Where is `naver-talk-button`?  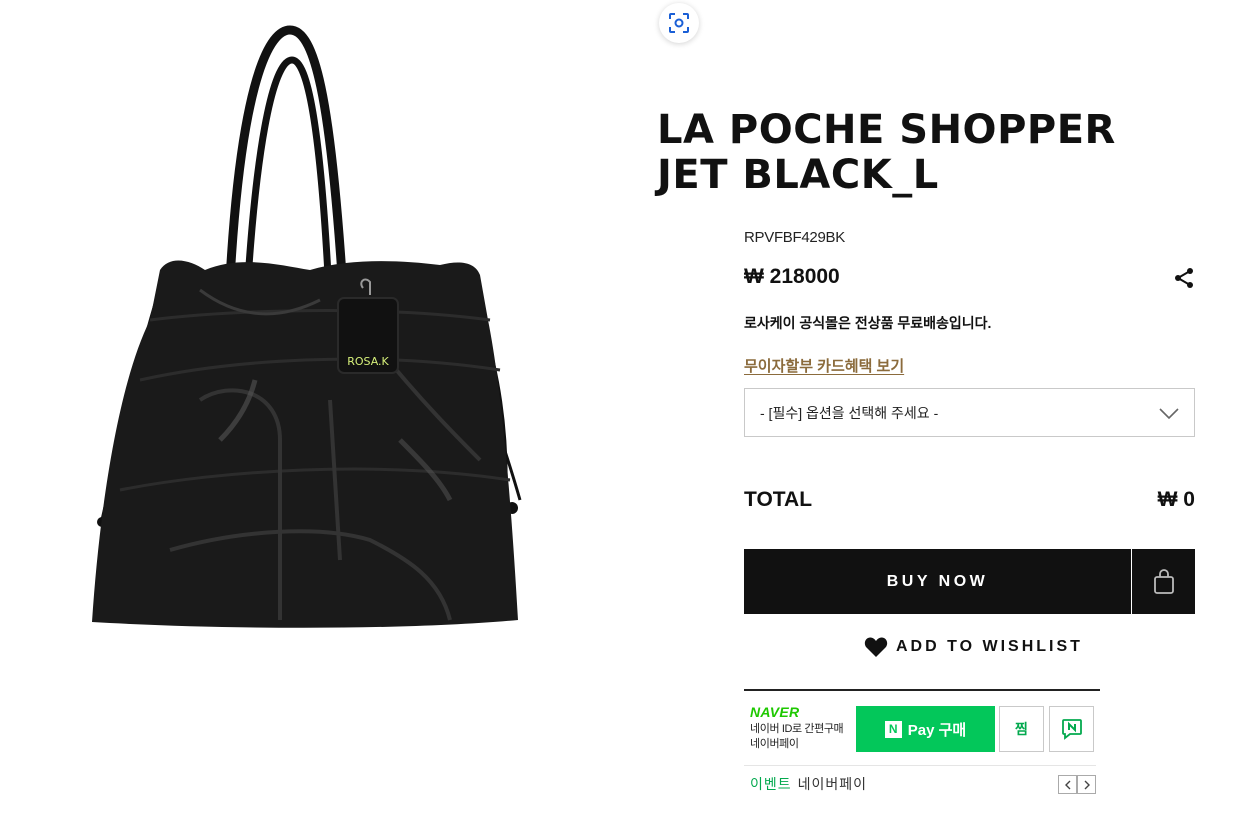 naver-talk-button is located at coordinates (1071, 729).